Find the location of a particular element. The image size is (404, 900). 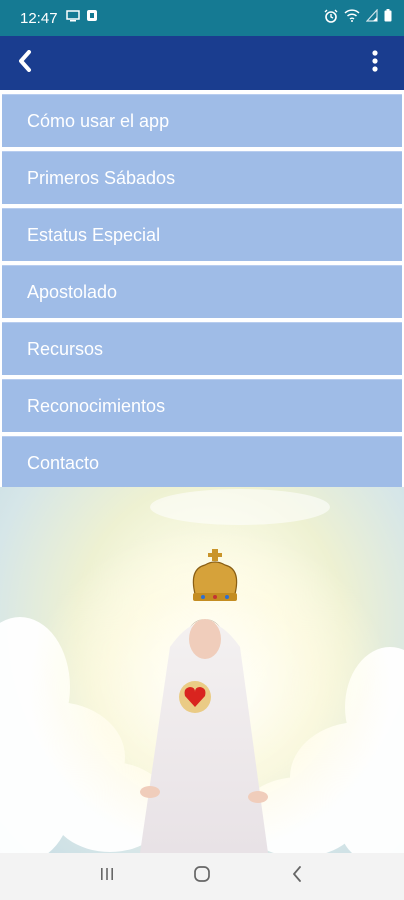

menu-item-label: Estatus Especial is located at coordinates (94, 234).